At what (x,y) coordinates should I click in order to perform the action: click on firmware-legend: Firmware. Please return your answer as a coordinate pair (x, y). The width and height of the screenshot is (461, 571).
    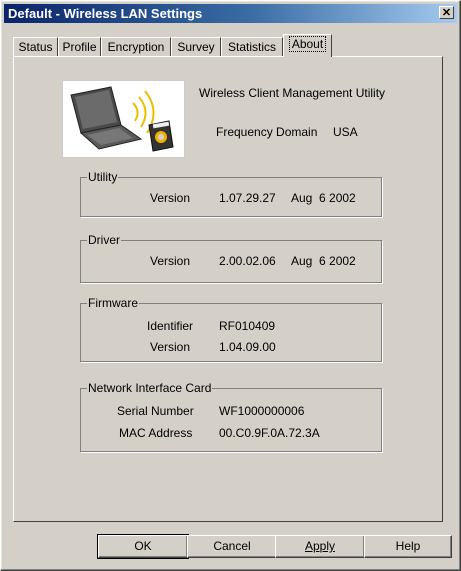
    Looking at the image, I should click on (113, 303).